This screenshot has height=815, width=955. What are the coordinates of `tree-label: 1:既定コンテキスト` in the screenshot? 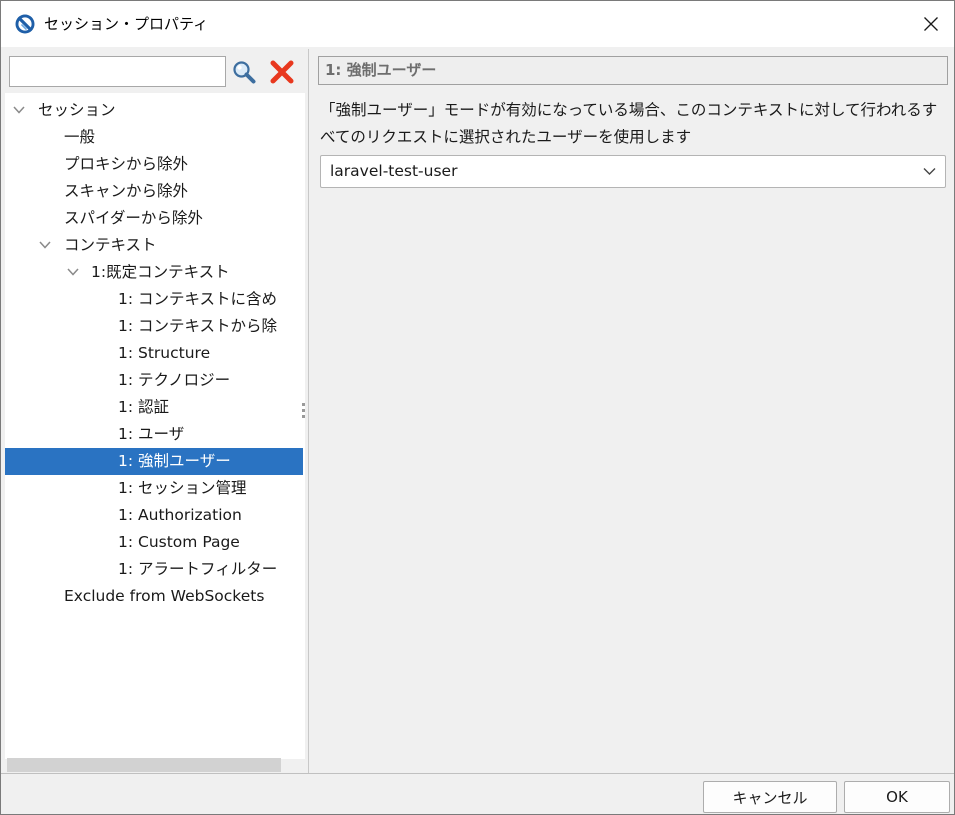 It's located at (160, 272).